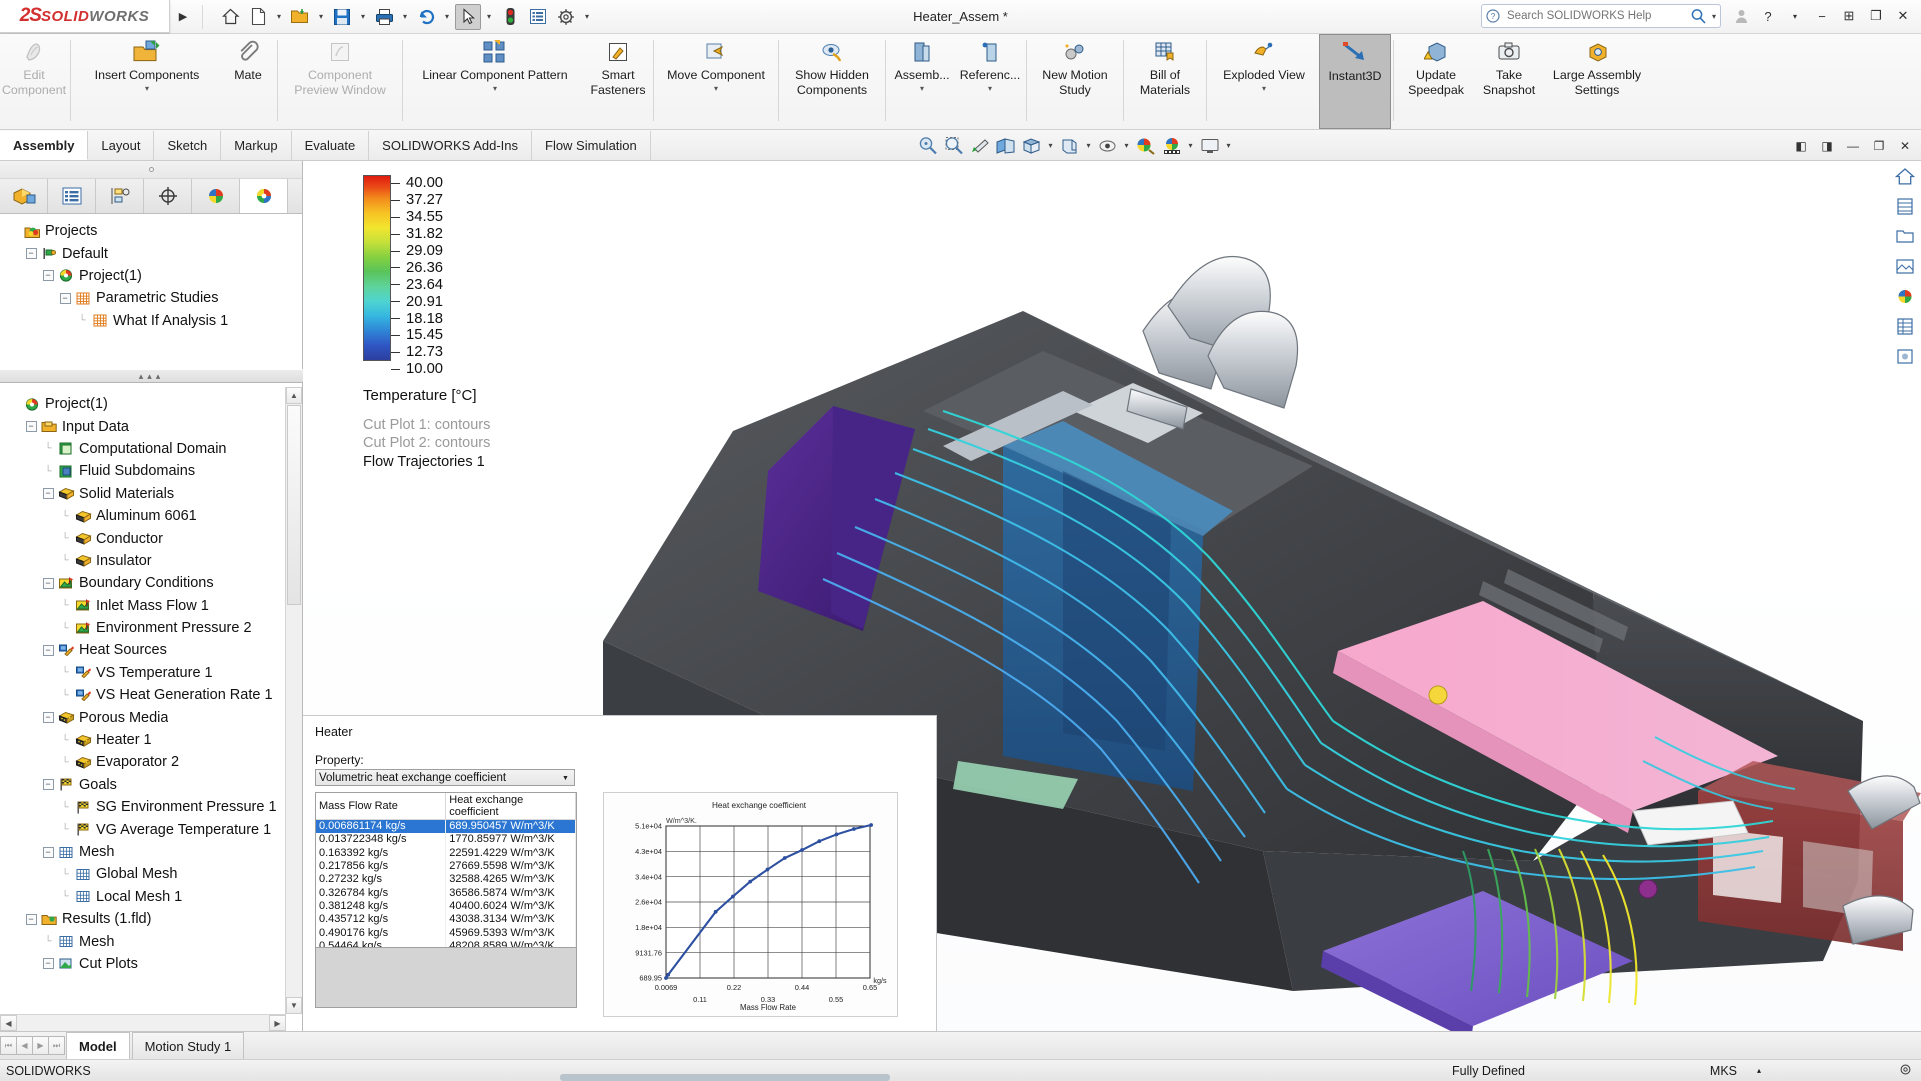 Image resolution: width=1921 pixels, height=1081 pixels. I want to click on tree-item-mesh: └ Mesh, so click(145, 941).